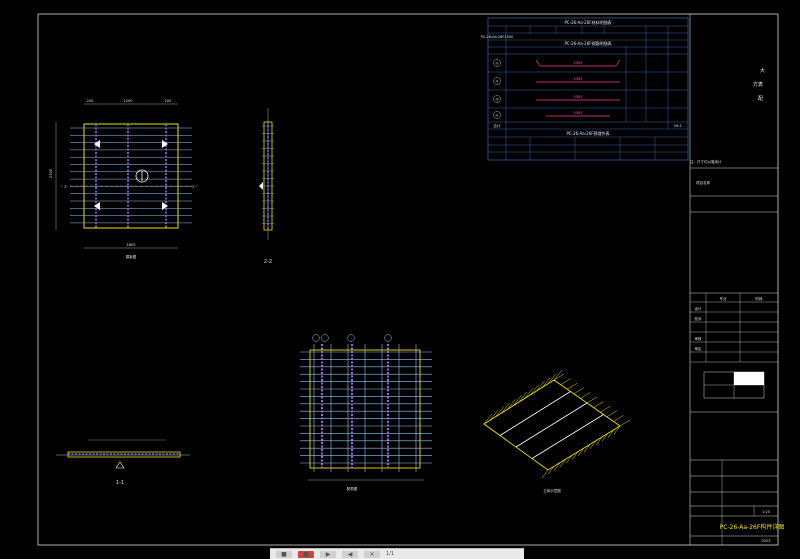 This screenshot has width=800, height=559. Describe the element at coordinates (496, 64) in the screenshot. I see `rebar-tag-1: ①` at that location.